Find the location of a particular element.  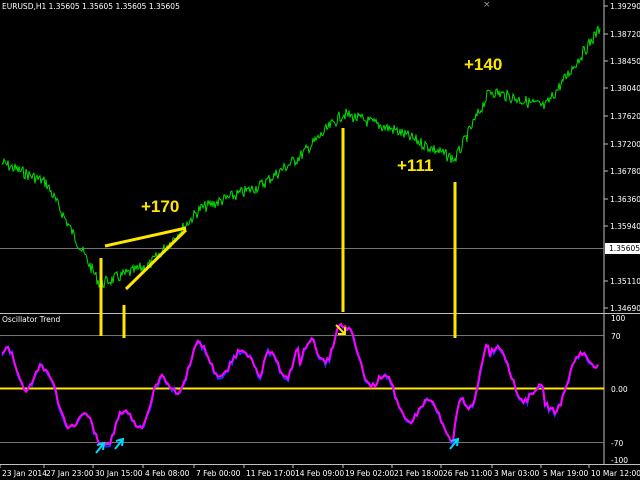

price-tick-label: 1.38040 is located at coordinates (625, 88).